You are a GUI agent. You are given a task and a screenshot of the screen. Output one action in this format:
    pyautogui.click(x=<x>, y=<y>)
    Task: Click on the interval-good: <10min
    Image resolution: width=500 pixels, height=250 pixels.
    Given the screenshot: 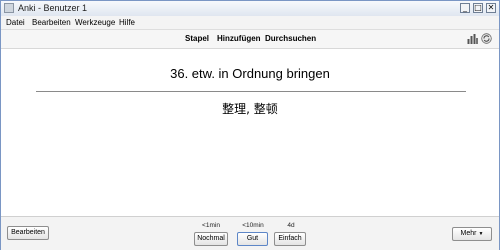 What is the action you would take?
    pyautogui.click(x=253, y=225)
    